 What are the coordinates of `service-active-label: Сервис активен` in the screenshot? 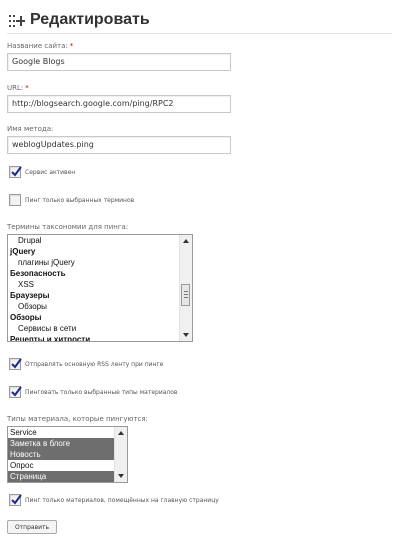 It's located at (50, 172).